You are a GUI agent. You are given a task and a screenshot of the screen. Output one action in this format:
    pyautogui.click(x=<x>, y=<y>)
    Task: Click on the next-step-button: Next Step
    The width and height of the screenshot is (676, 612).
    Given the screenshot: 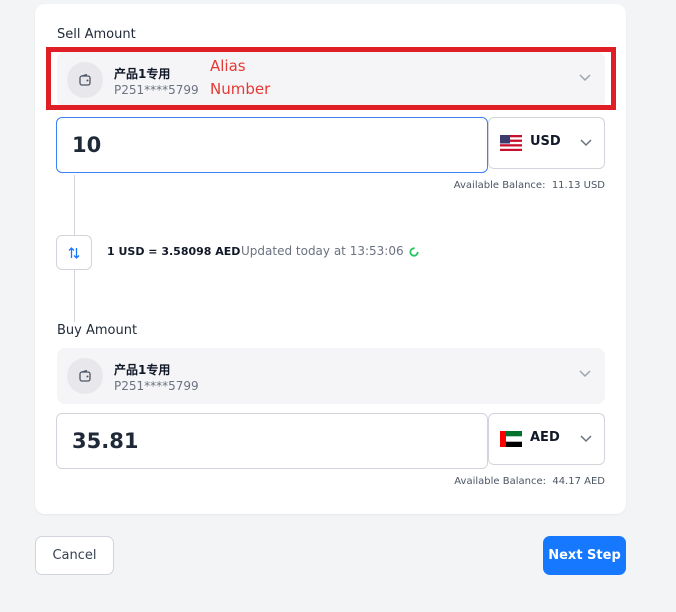 What is the action you would take?
    pyautogui.click(x=584, y=555)
    